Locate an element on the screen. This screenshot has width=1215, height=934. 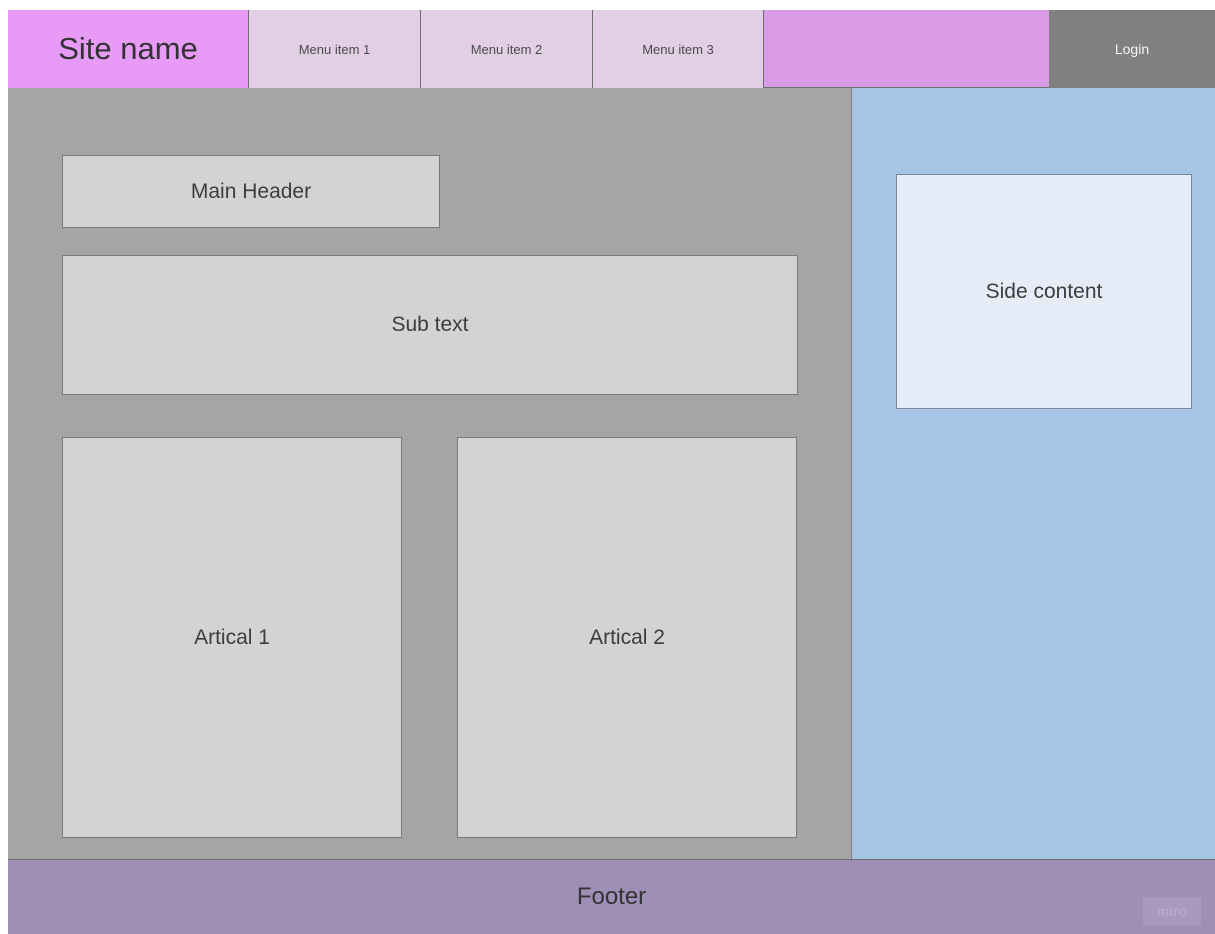
menu-item-1: Menu item 1 is located at coordinates (335, 49).